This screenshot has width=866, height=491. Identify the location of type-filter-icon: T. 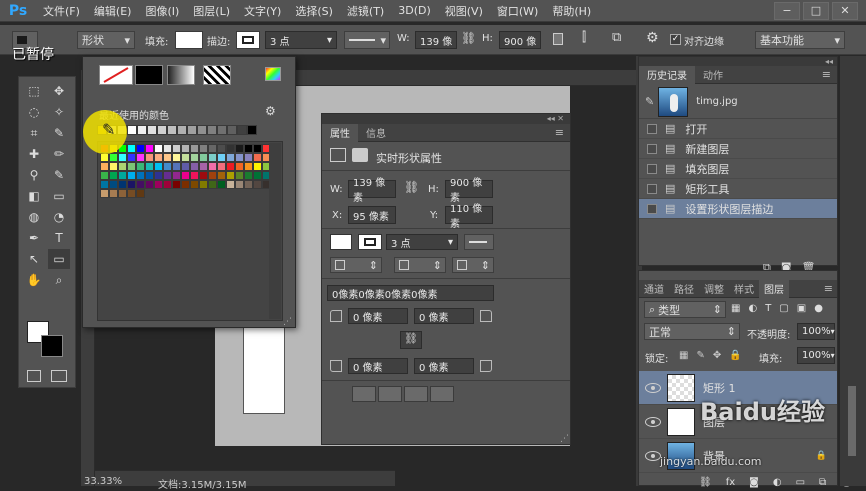
(768, 308).